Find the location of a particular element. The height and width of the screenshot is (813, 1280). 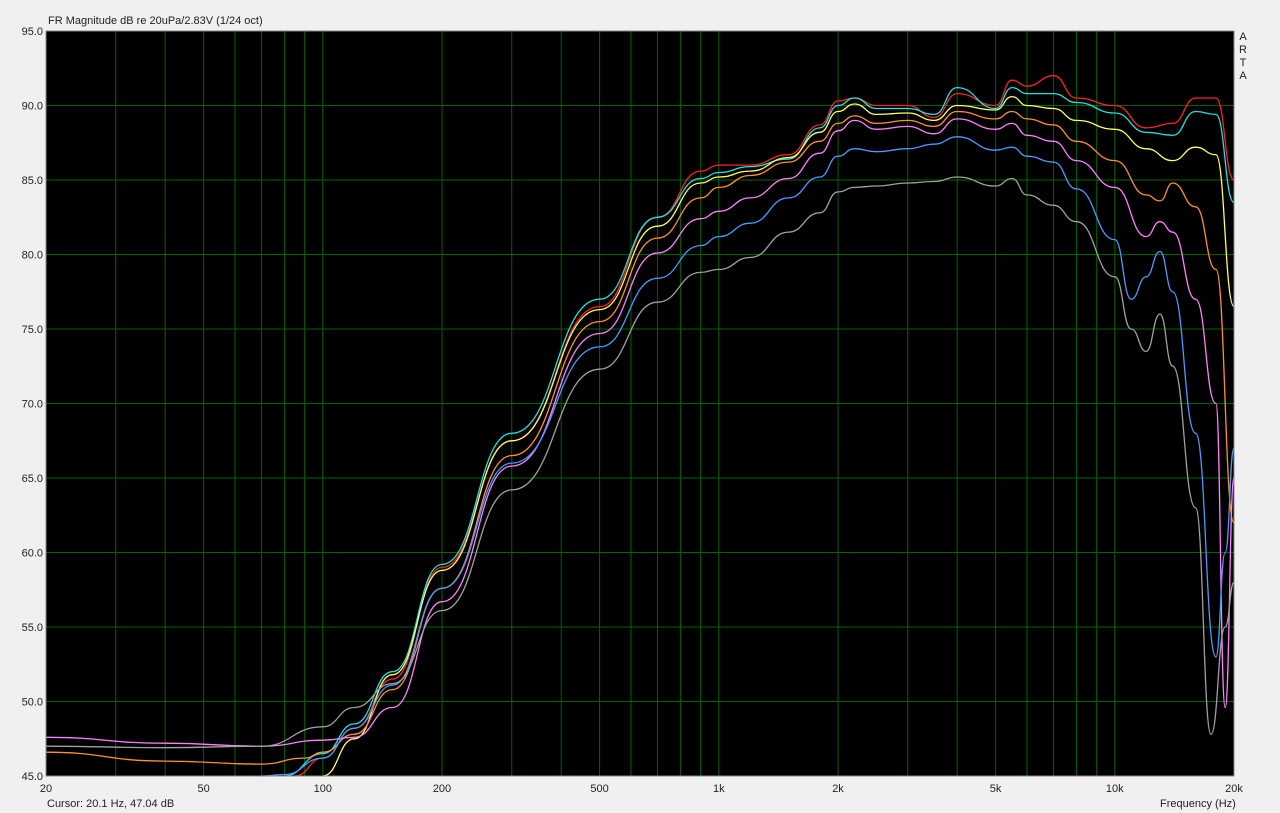

x-tick-label: 20k is located at coordinates (1234, 789).